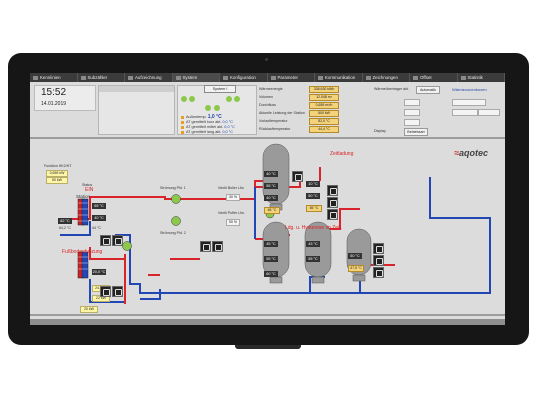  Describe the element at coordinates (196, 77) in the screenshot. I see `tab-system: System` at that location.